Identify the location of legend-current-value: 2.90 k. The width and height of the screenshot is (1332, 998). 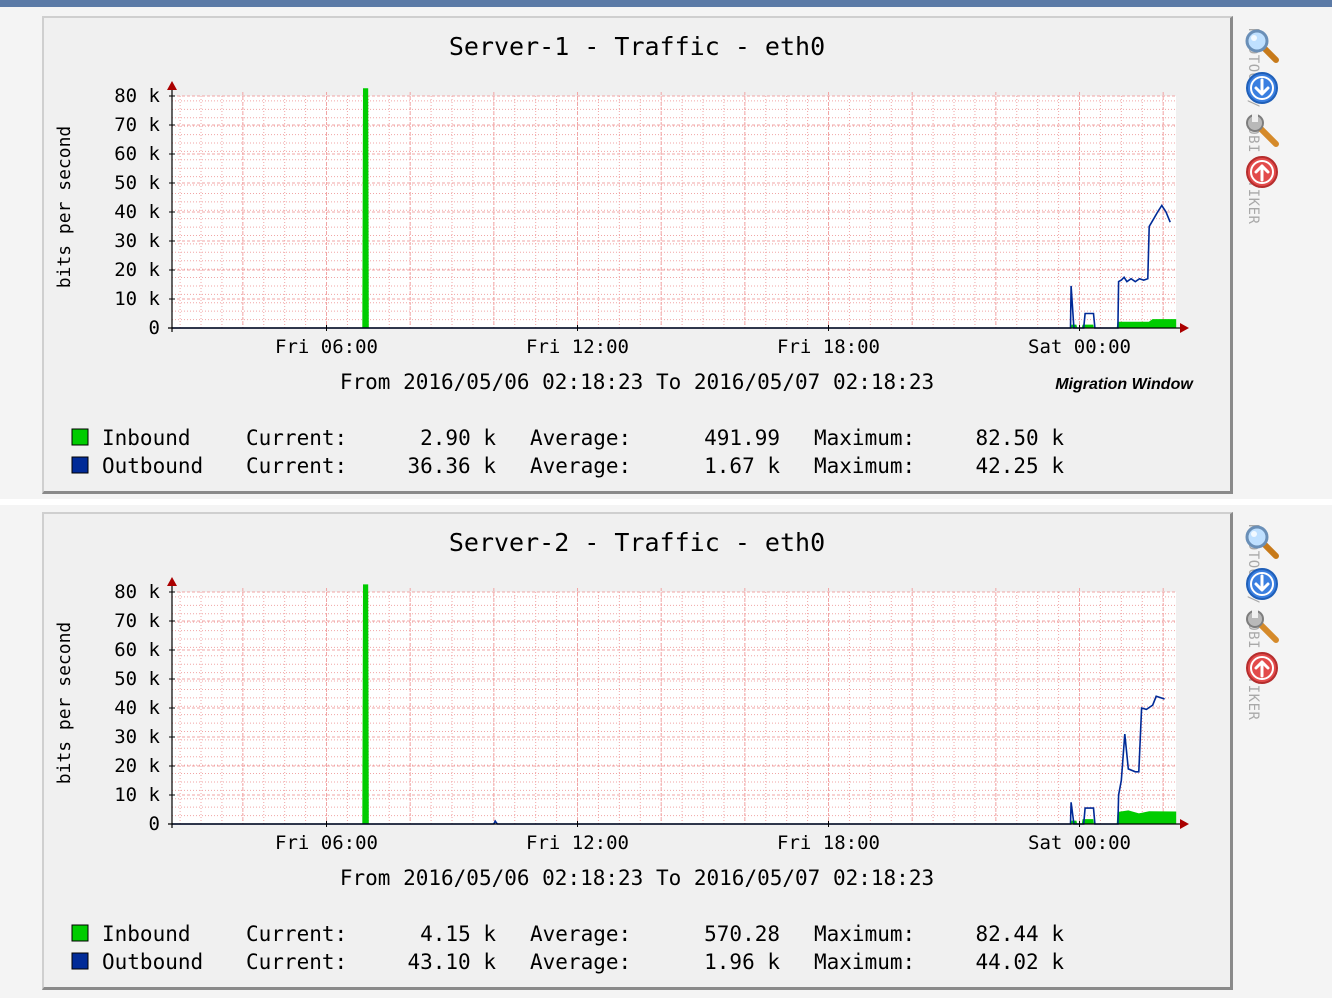
(458, 438).